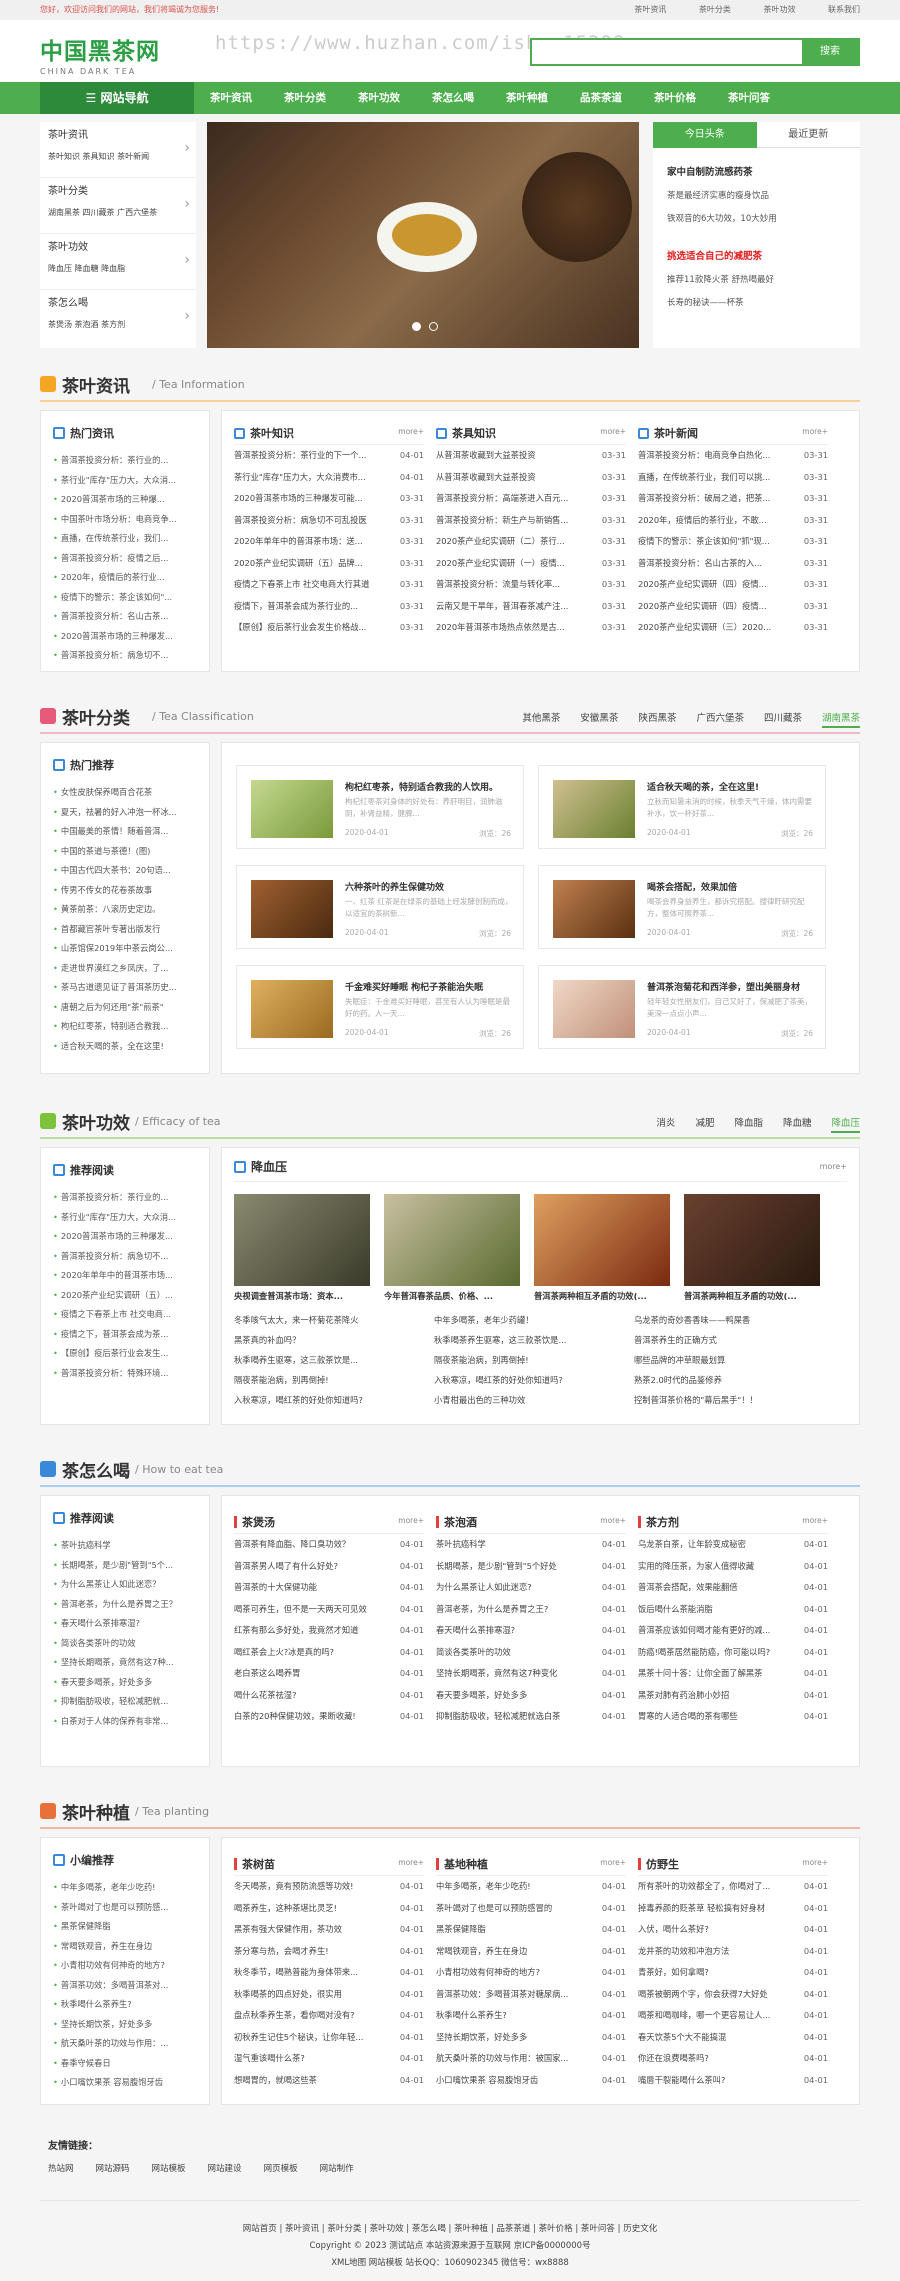 Image resolution: width=900 pixels, height=2281 pixels. What do you see at coordinates (123, 852) in the screenshot?
I see `side-list-item: 中国的茶道与茶德！(图)` at bounding box center [123, 852].